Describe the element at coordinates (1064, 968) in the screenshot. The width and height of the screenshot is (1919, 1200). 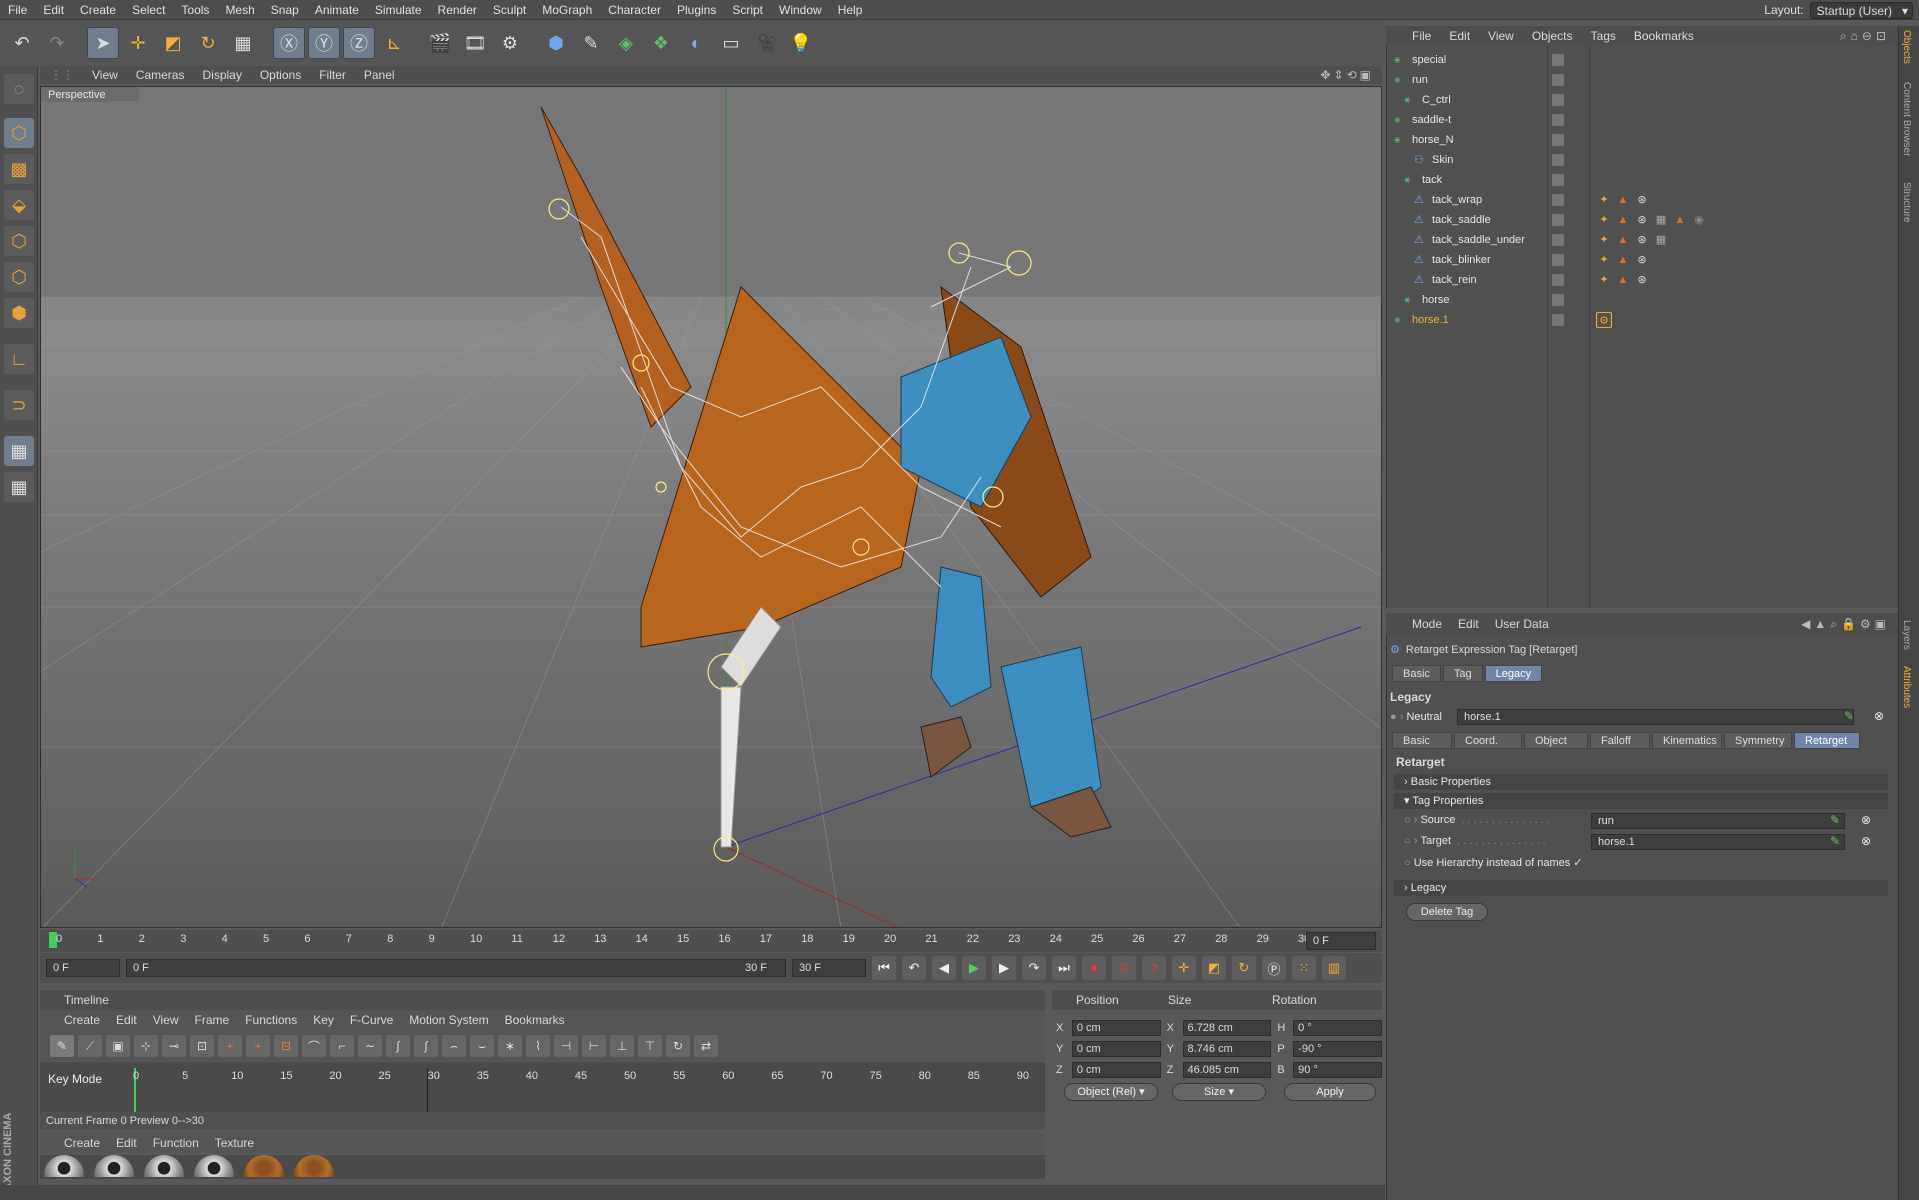
I see `goto-end-icon: ⏭` at that location.